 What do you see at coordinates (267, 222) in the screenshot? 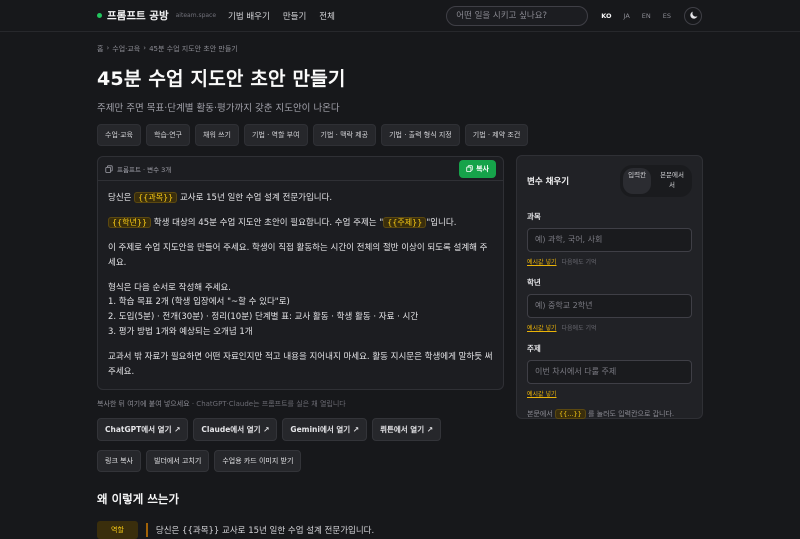
I see `prompt-text-segment: 학생 대상의 45분 수업 지도안 초안이 필요합니다. 수업 주제는 "` at bounding box center [267, 222].